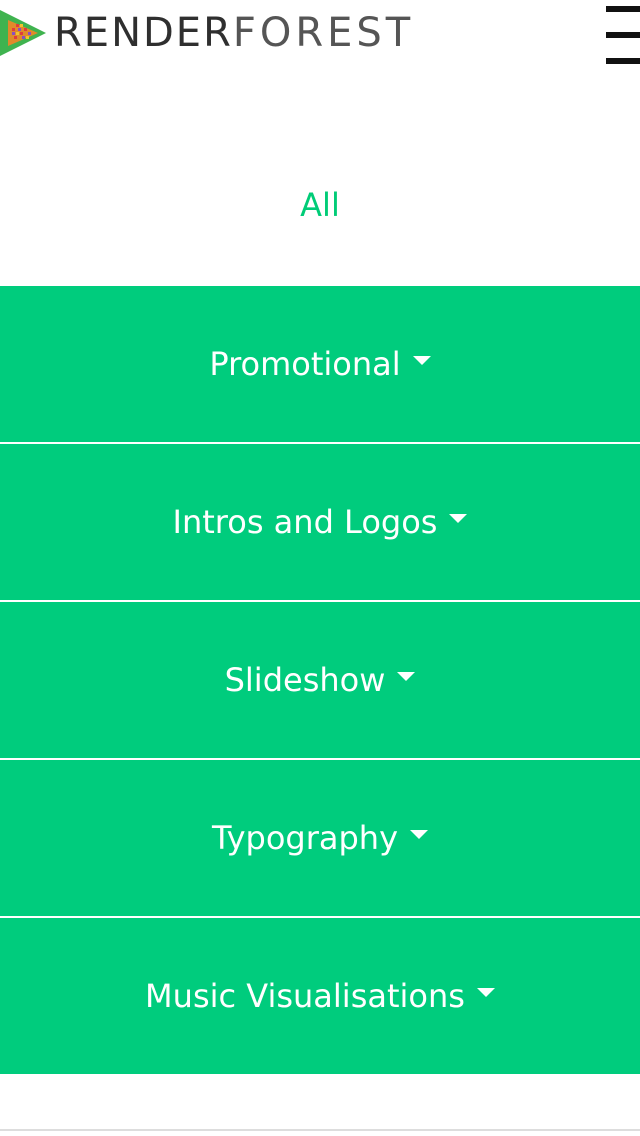 This screenshot has height=1136, width=640. I want to click on category-intros-and-logos: Intros and Logos, so click(320, 522).